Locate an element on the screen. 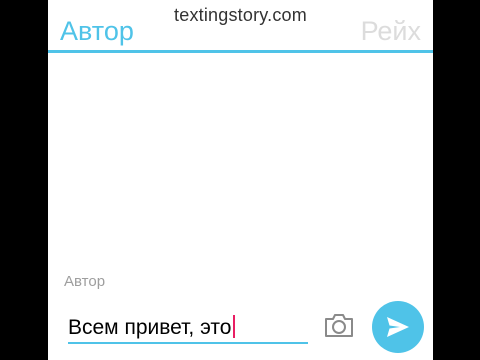 The width and height of the screenshot is (480, 360). message-input-text: Всем привет, это is located at coordinates (152, 327).